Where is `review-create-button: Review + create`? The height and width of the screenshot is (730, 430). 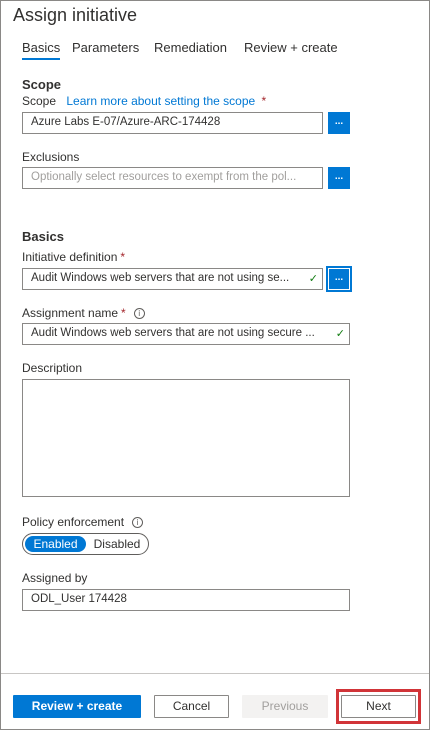 review-create-button: Review + create is located at coordinates (77, 706).